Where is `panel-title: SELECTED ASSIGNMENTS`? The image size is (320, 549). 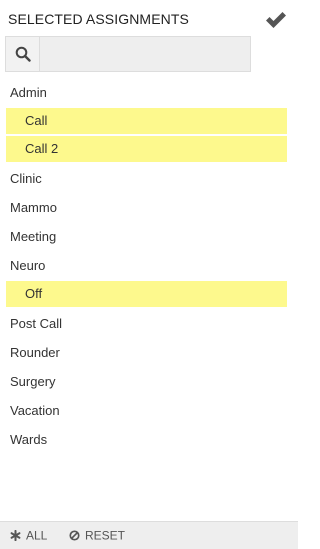 panel-title: SELECTED ASSIGNMENTS is located at coordinates (98, 19).